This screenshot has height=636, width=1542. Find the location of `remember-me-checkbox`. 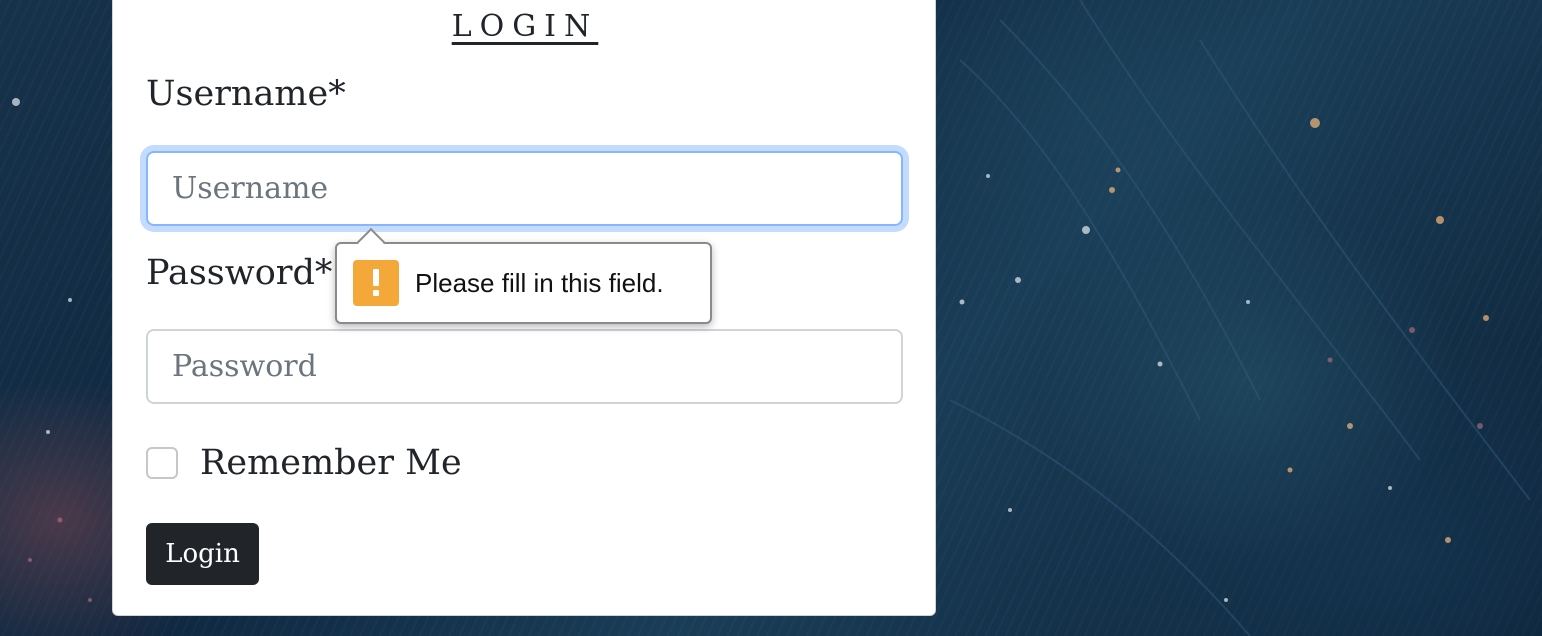

remember-me-checkbox is located at coordinates (162, 463).